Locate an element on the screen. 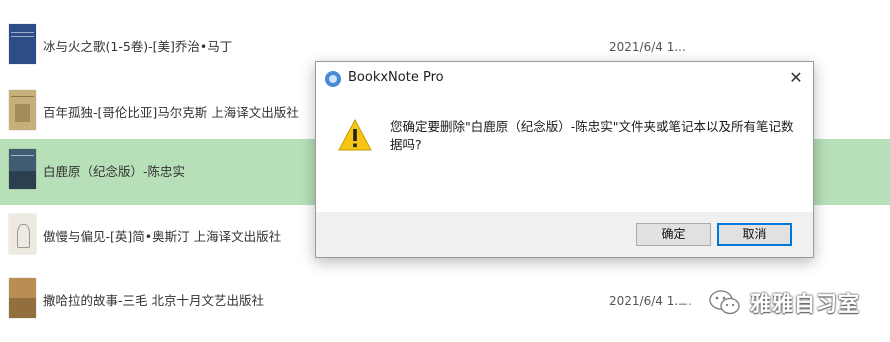  dialog-titlebar: BookxNote Pro ✕ is located at coordinates (564, 78).